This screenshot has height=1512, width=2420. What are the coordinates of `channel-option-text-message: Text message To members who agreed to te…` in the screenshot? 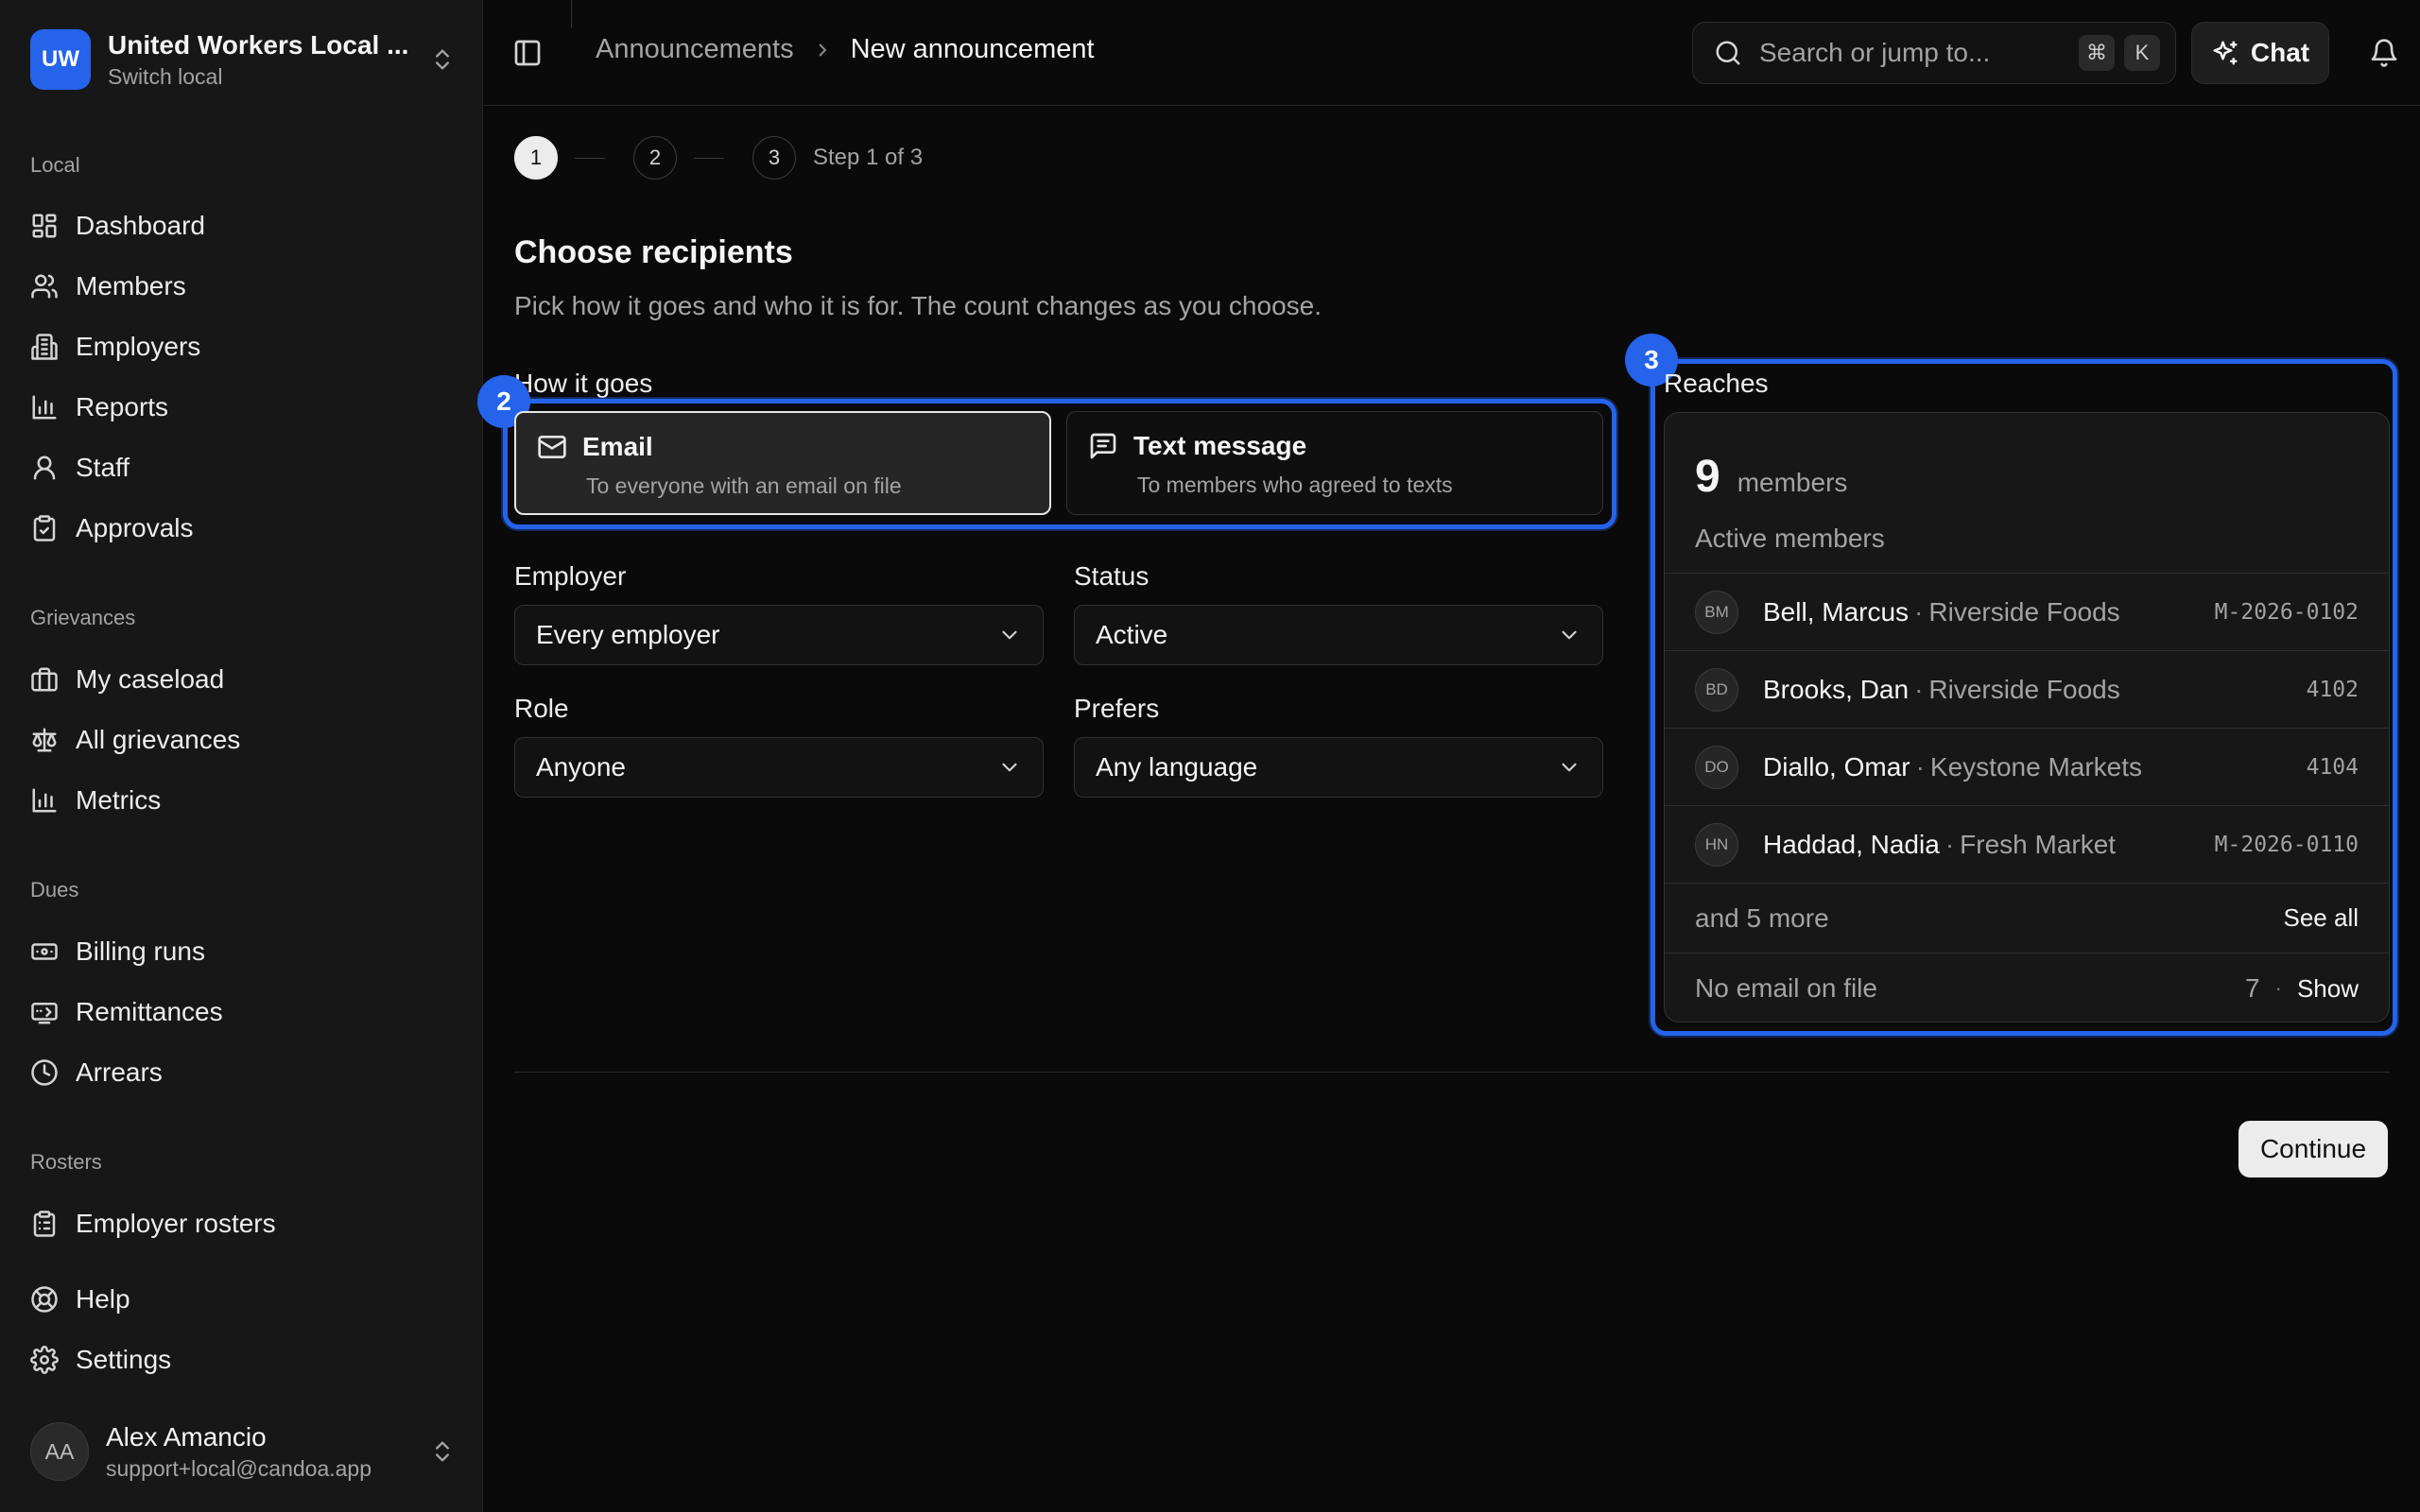 It's located at (1334, 463).